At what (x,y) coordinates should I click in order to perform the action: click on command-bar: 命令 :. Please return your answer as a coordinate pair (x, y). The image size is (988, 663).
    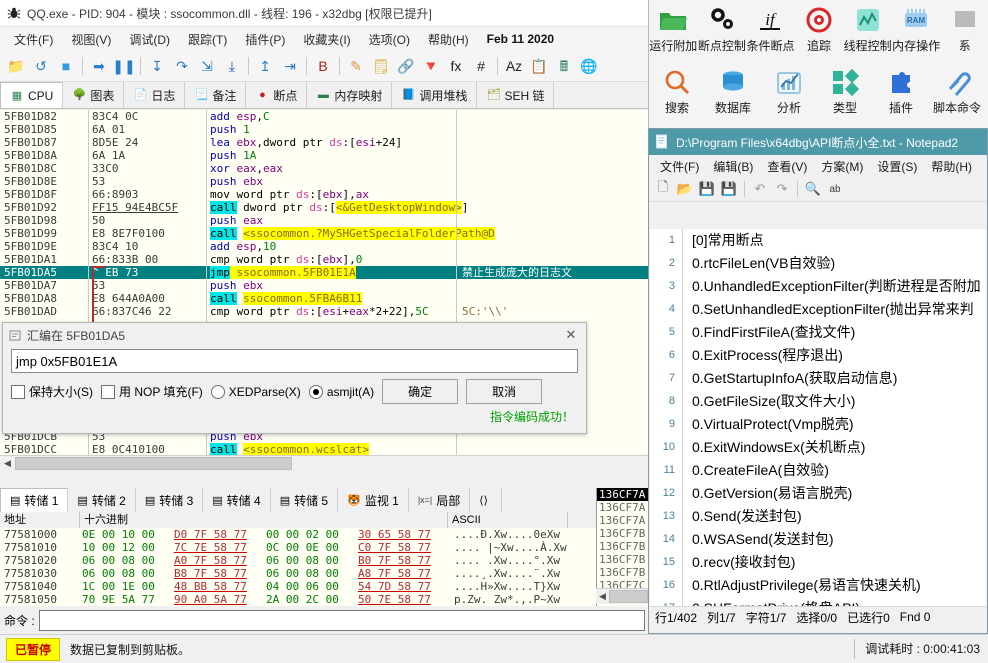
    Looking at the image, I should click on (324, 620).